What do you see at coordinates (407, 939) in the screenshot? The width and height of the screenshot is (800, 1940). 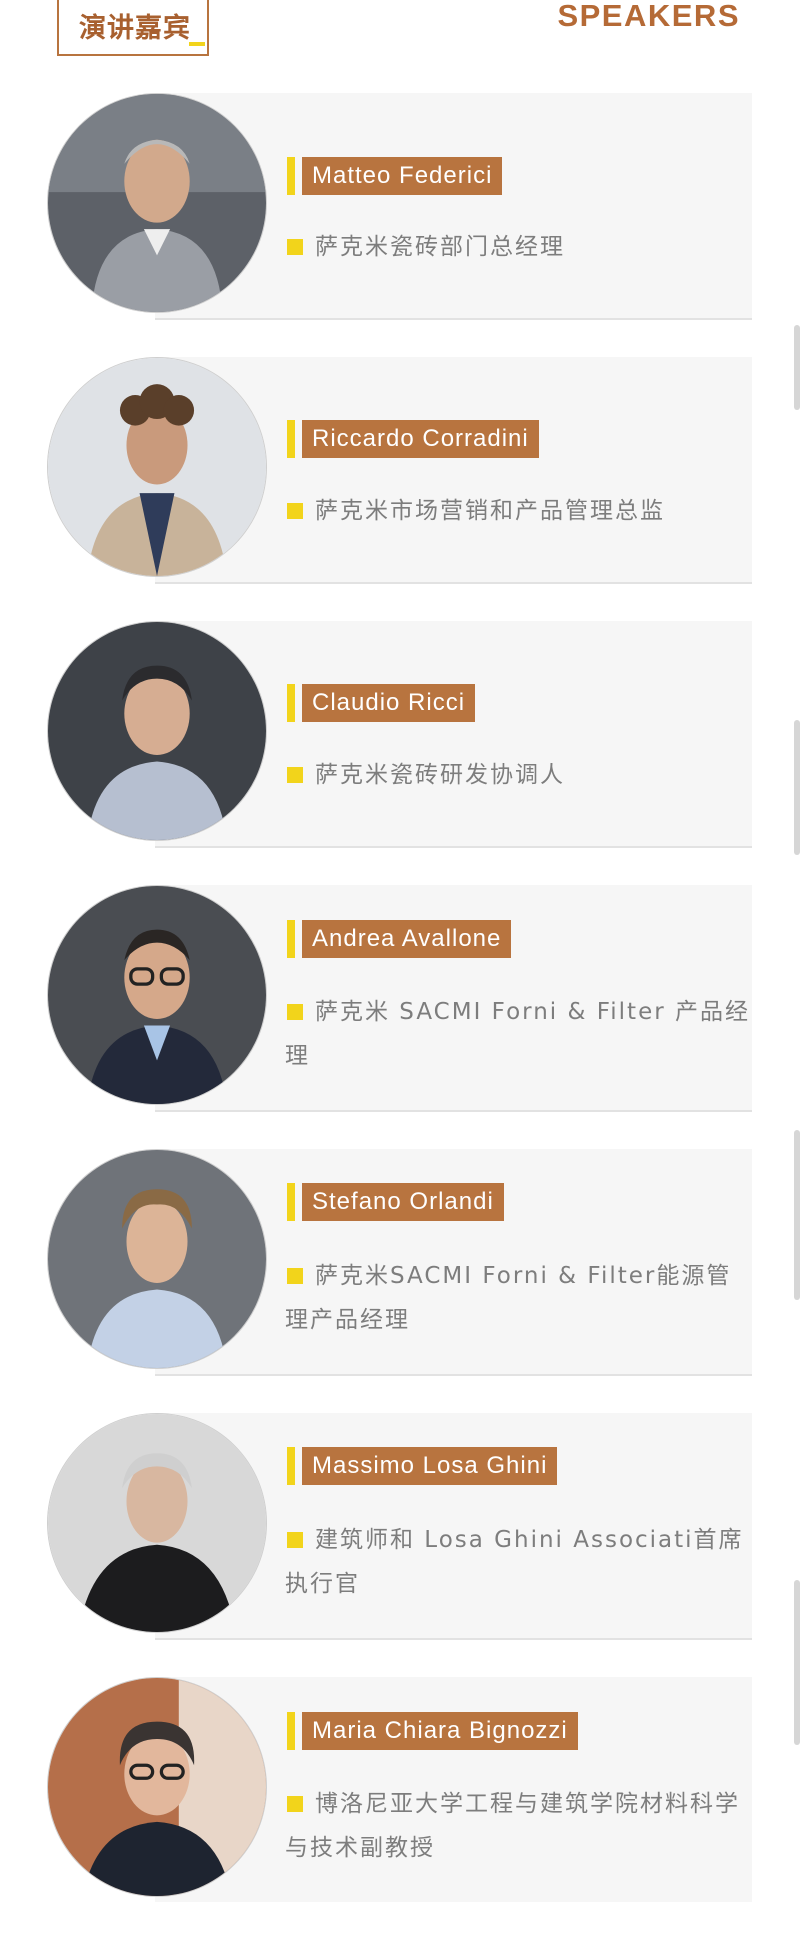 I see `speaker-name: Andrea Avallone` at bounding box center [407, 939].